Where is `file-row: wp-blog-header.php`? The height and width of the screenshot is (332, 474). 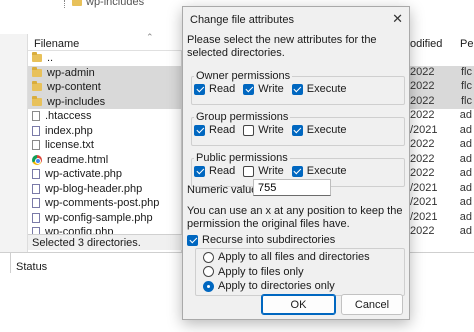 file-row: wp-blog-header.php is located at coordinates (105, 189).